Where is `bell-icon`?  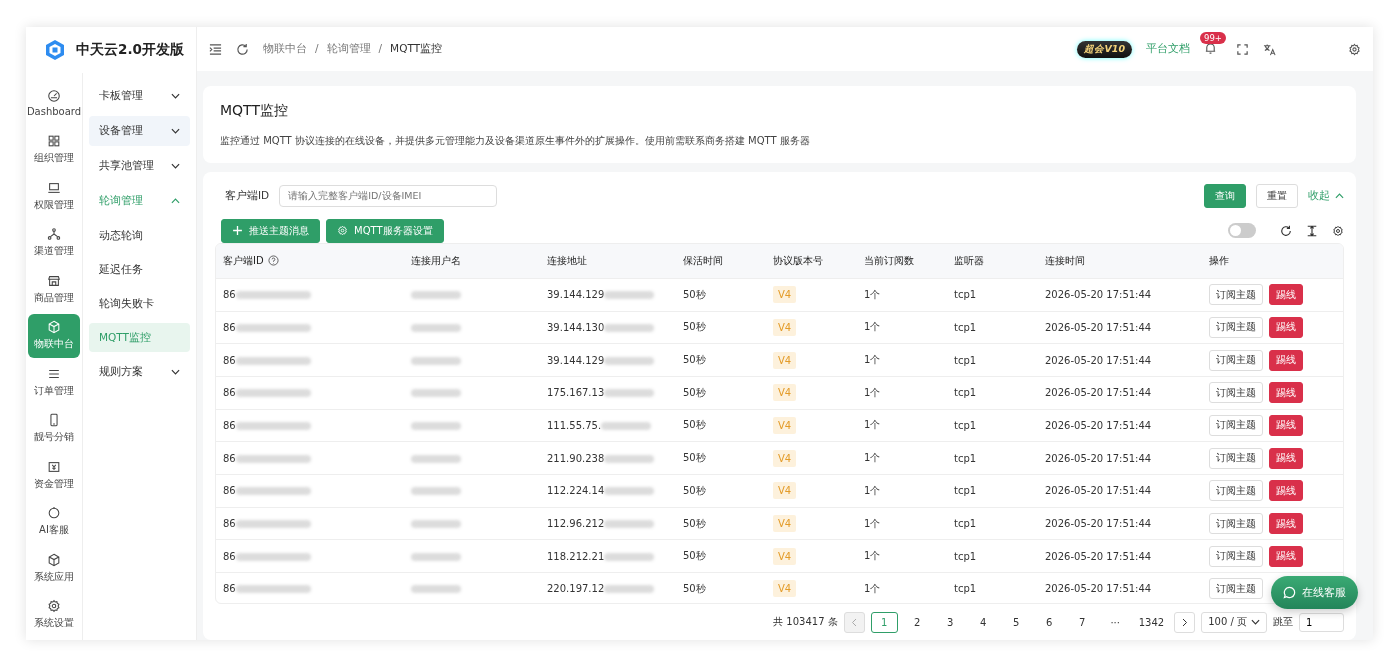 bell-icon is located at coordinates (1210, 48).